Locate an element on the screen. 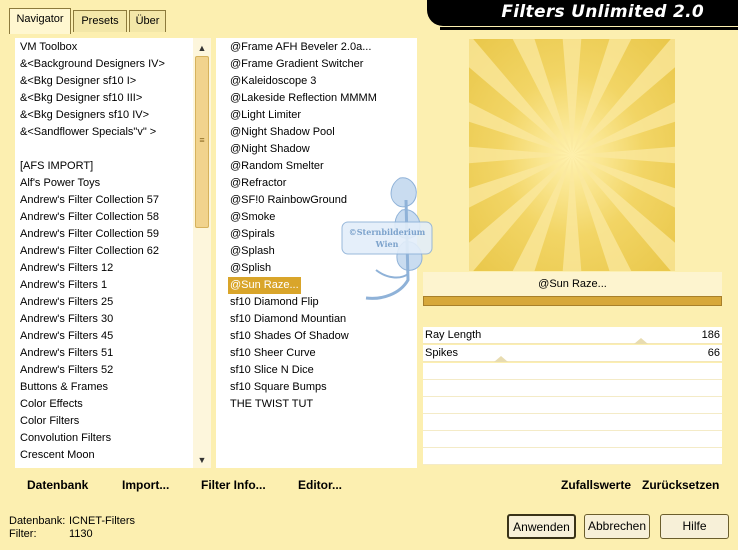 This screenshot has height=550, width=738. tab-ueber: Über is located at coordinates (147, 21).